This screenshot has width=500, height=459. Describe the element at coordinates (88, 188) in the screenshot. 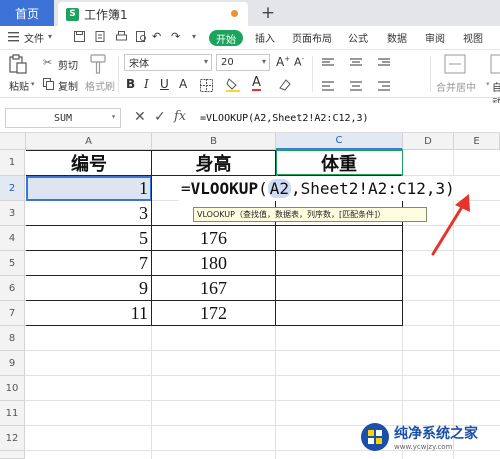

I see `cell-a2: 1` at that location.